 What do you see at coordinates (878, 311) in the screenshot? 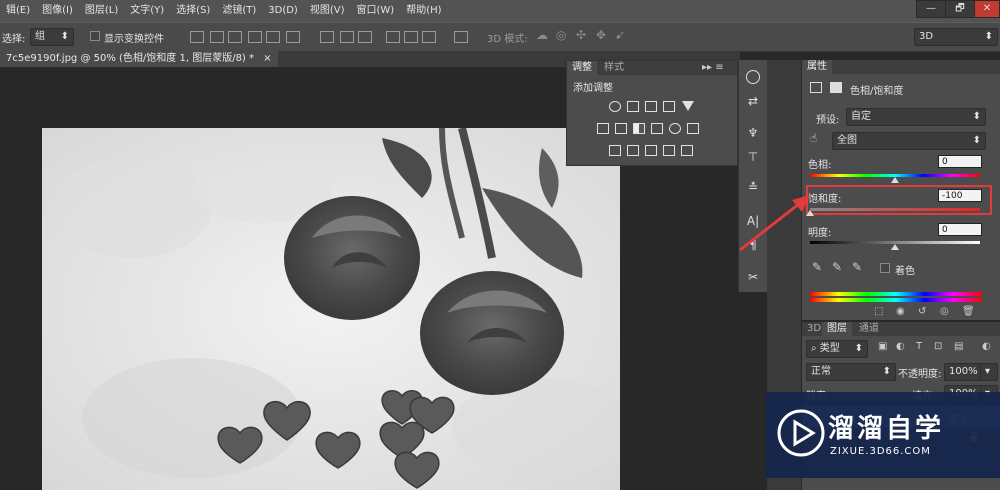
I see `clip-to-layer-icon: ⬚` at bounding box center [878, 311].